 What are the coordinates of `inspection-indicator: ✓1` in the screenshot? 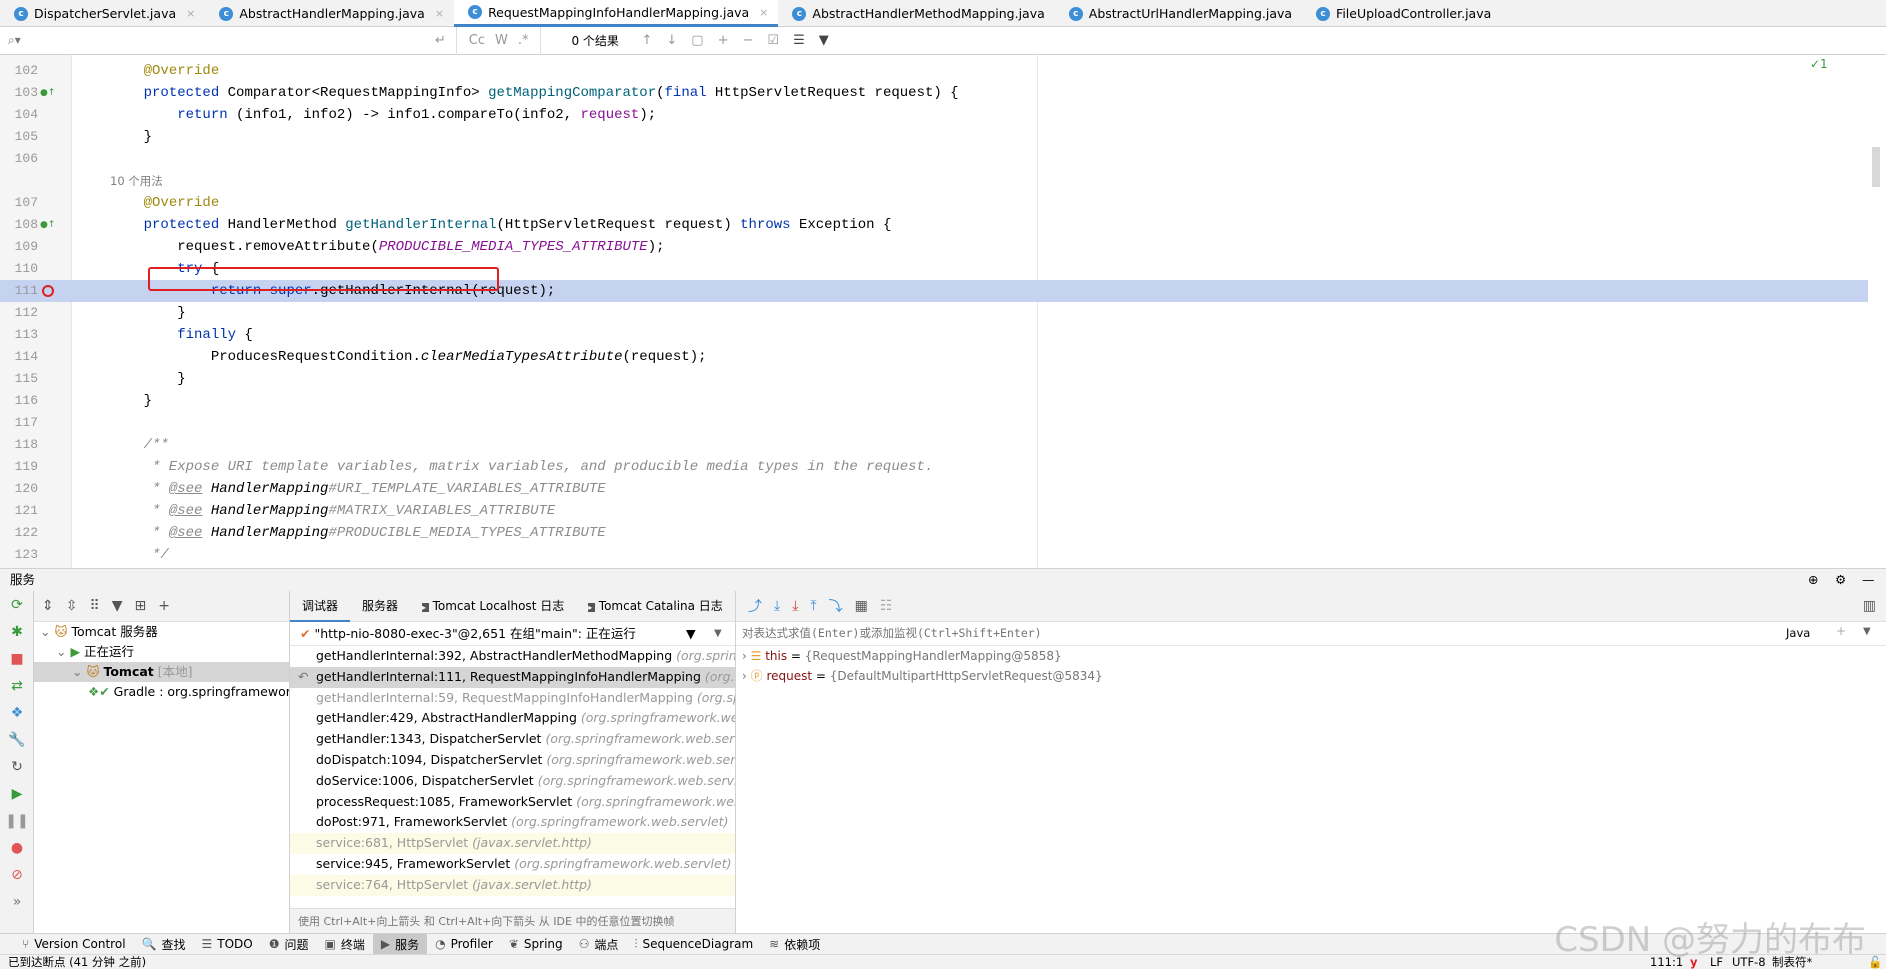 It's located at (1819, 64).